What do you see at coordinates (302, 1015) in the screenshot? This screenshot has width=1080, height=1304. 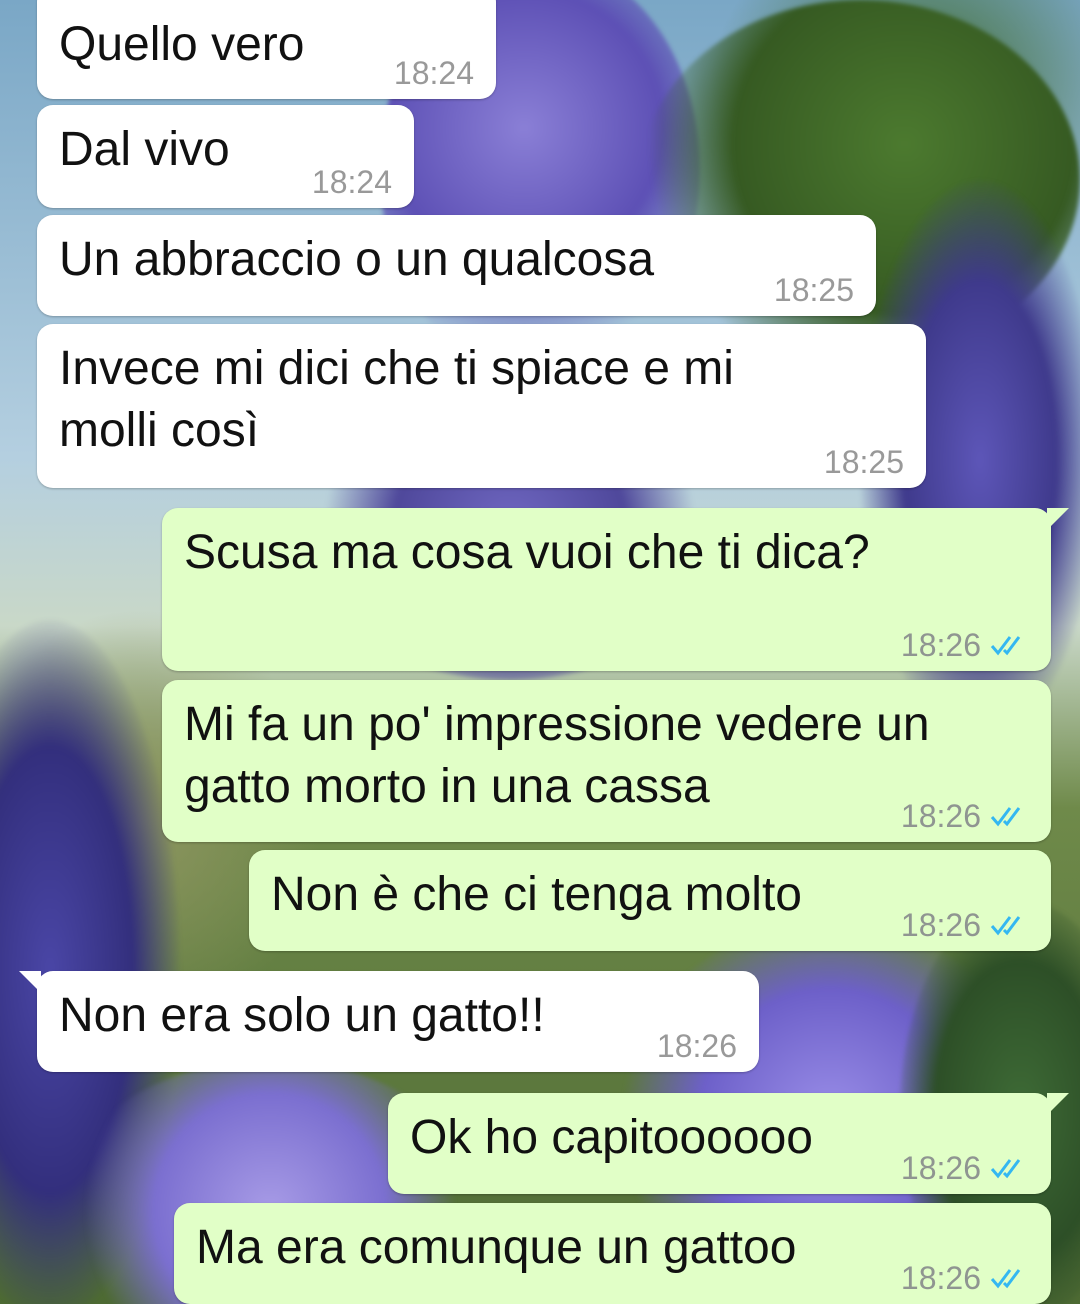 I see `message-text: Non era solo un gatto!!` at bounding box center [302, 1015].